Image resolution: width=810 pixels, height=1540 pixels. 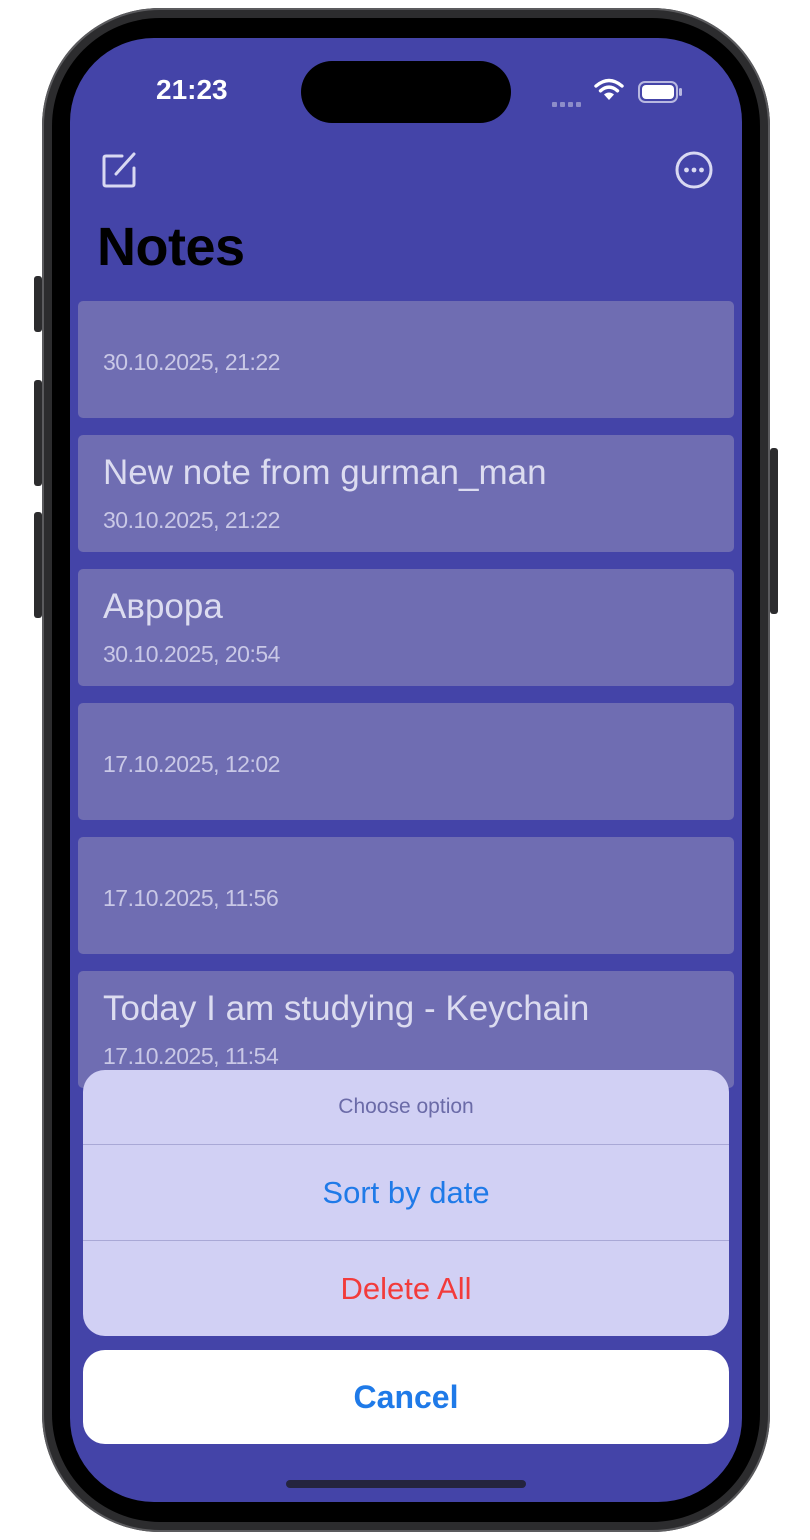 I want to click on status-time: 21:23, so click(x=192, y=89).